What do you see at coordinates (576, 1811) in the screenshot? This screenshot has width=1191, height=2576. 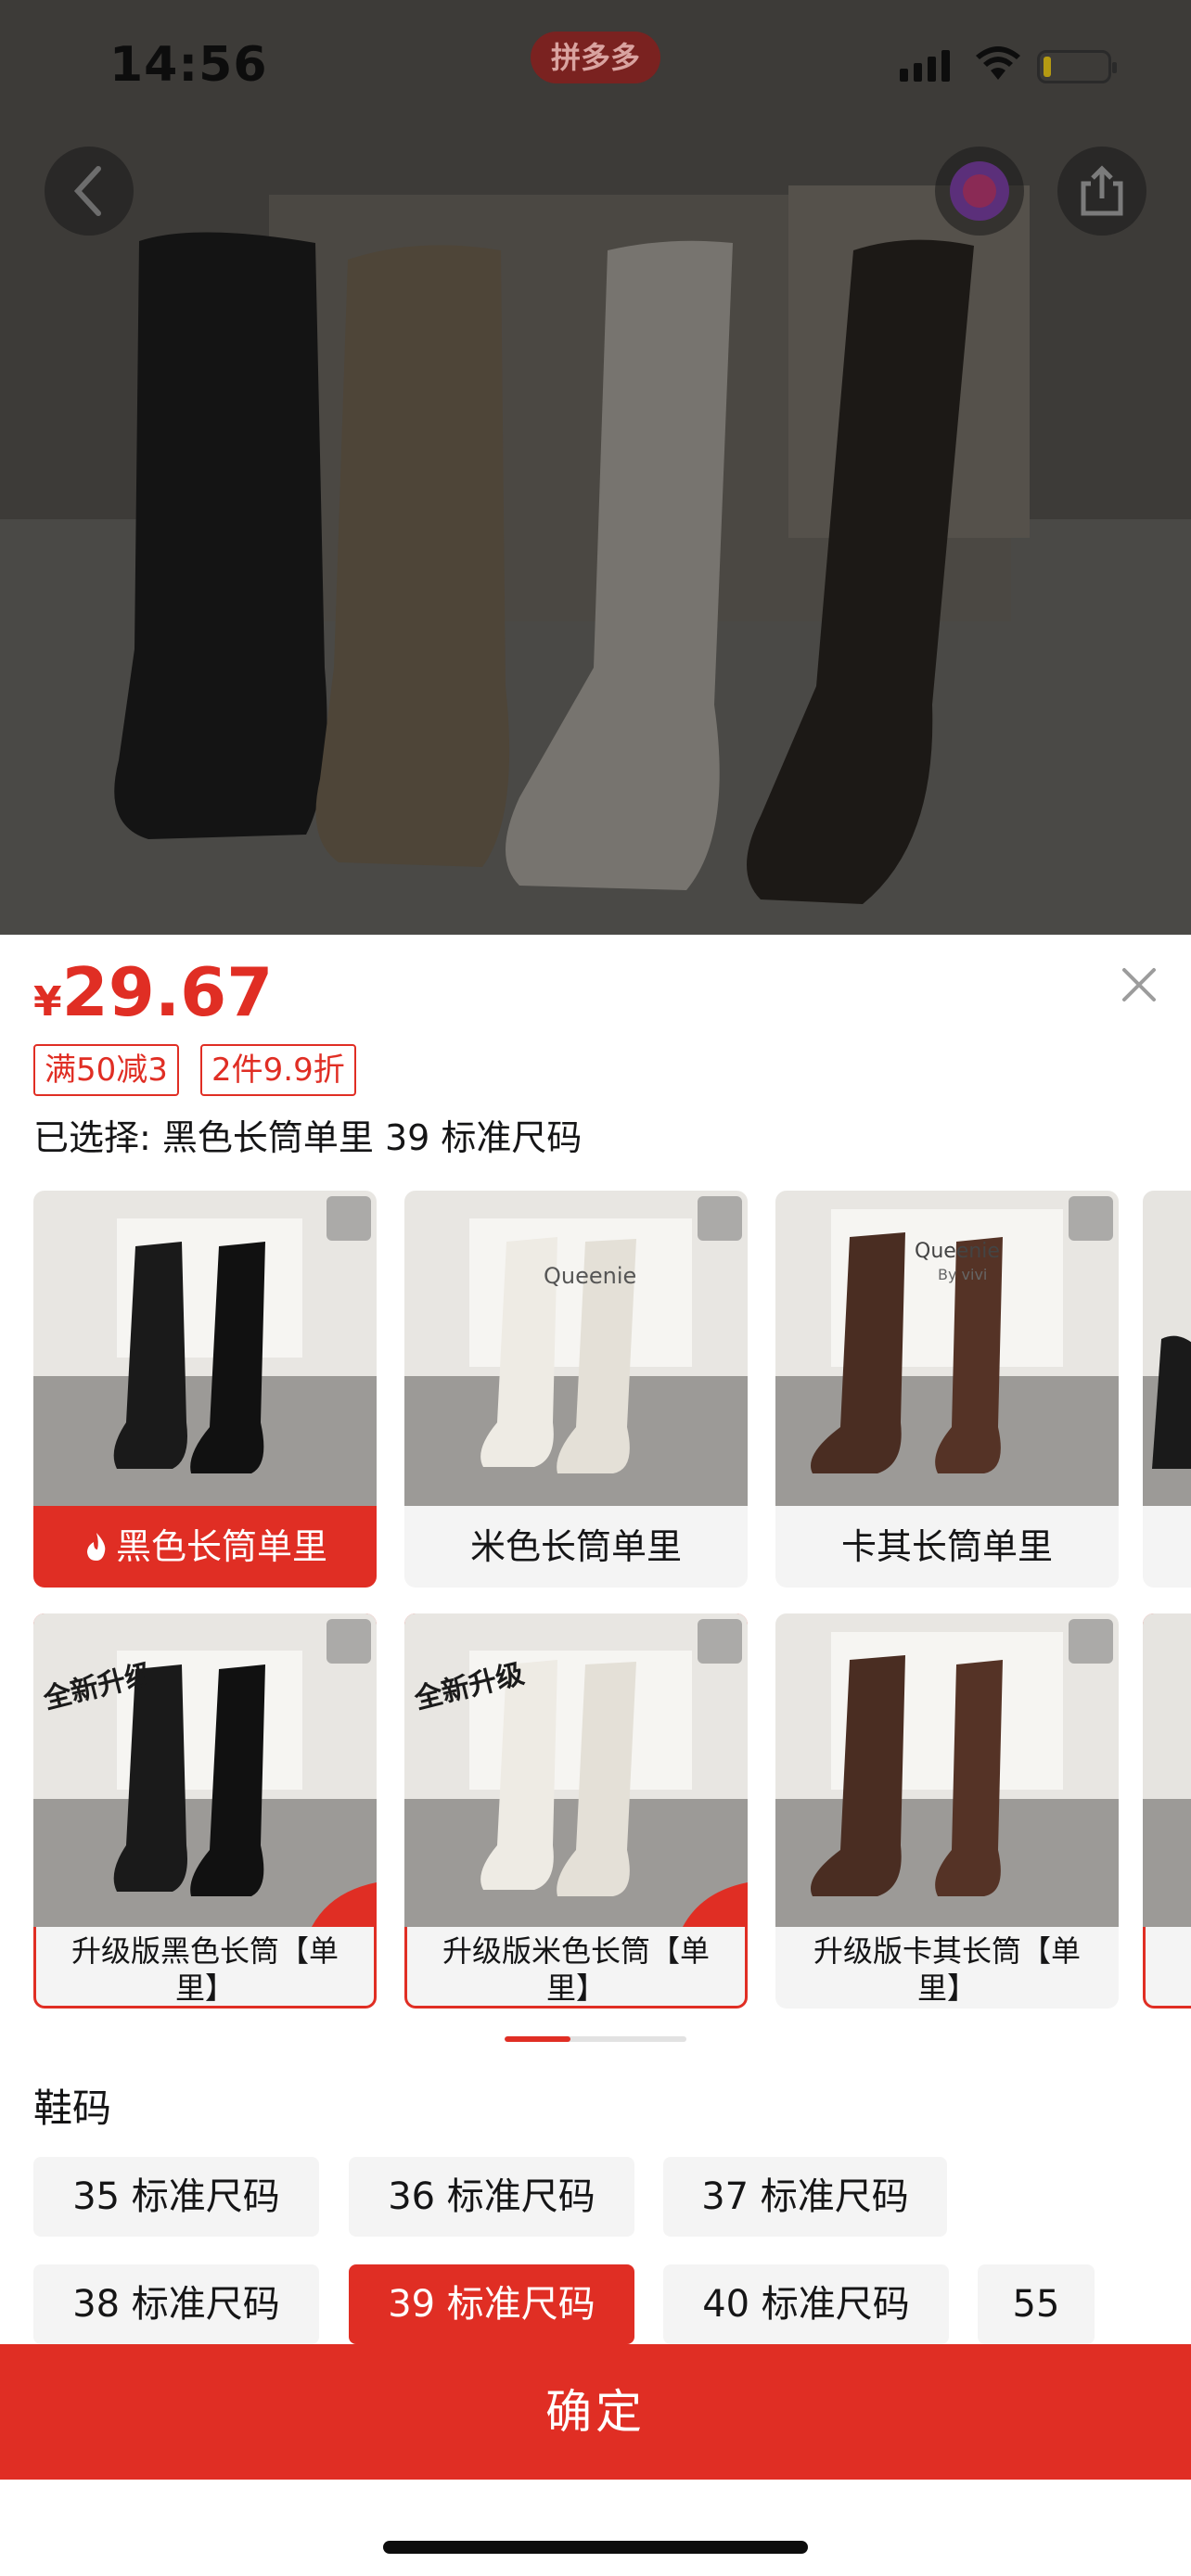 I see `variant-card-upgraded-beige: 全新升级 升级版米色长筒【单里】` at bounding box center [576, 1811].